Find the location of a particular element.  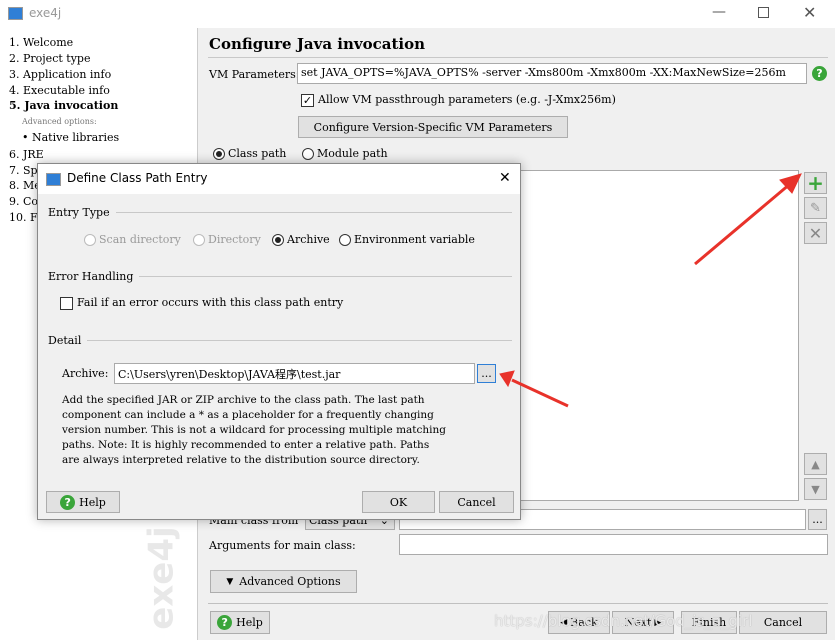

annotation-arrows is located at coordinates (650, 290).